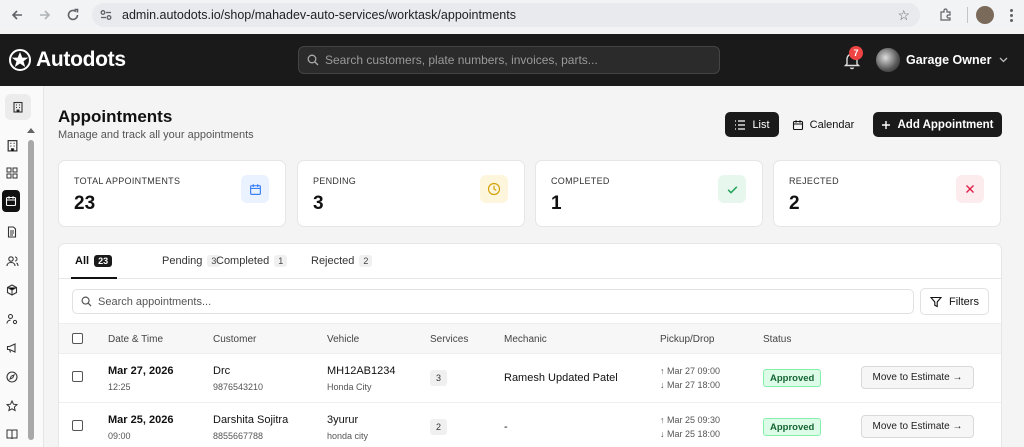  What do you see at coordinates (761, 124) in the screenshot?
I see `list-view-label: List` at bounding box center [761, 124].